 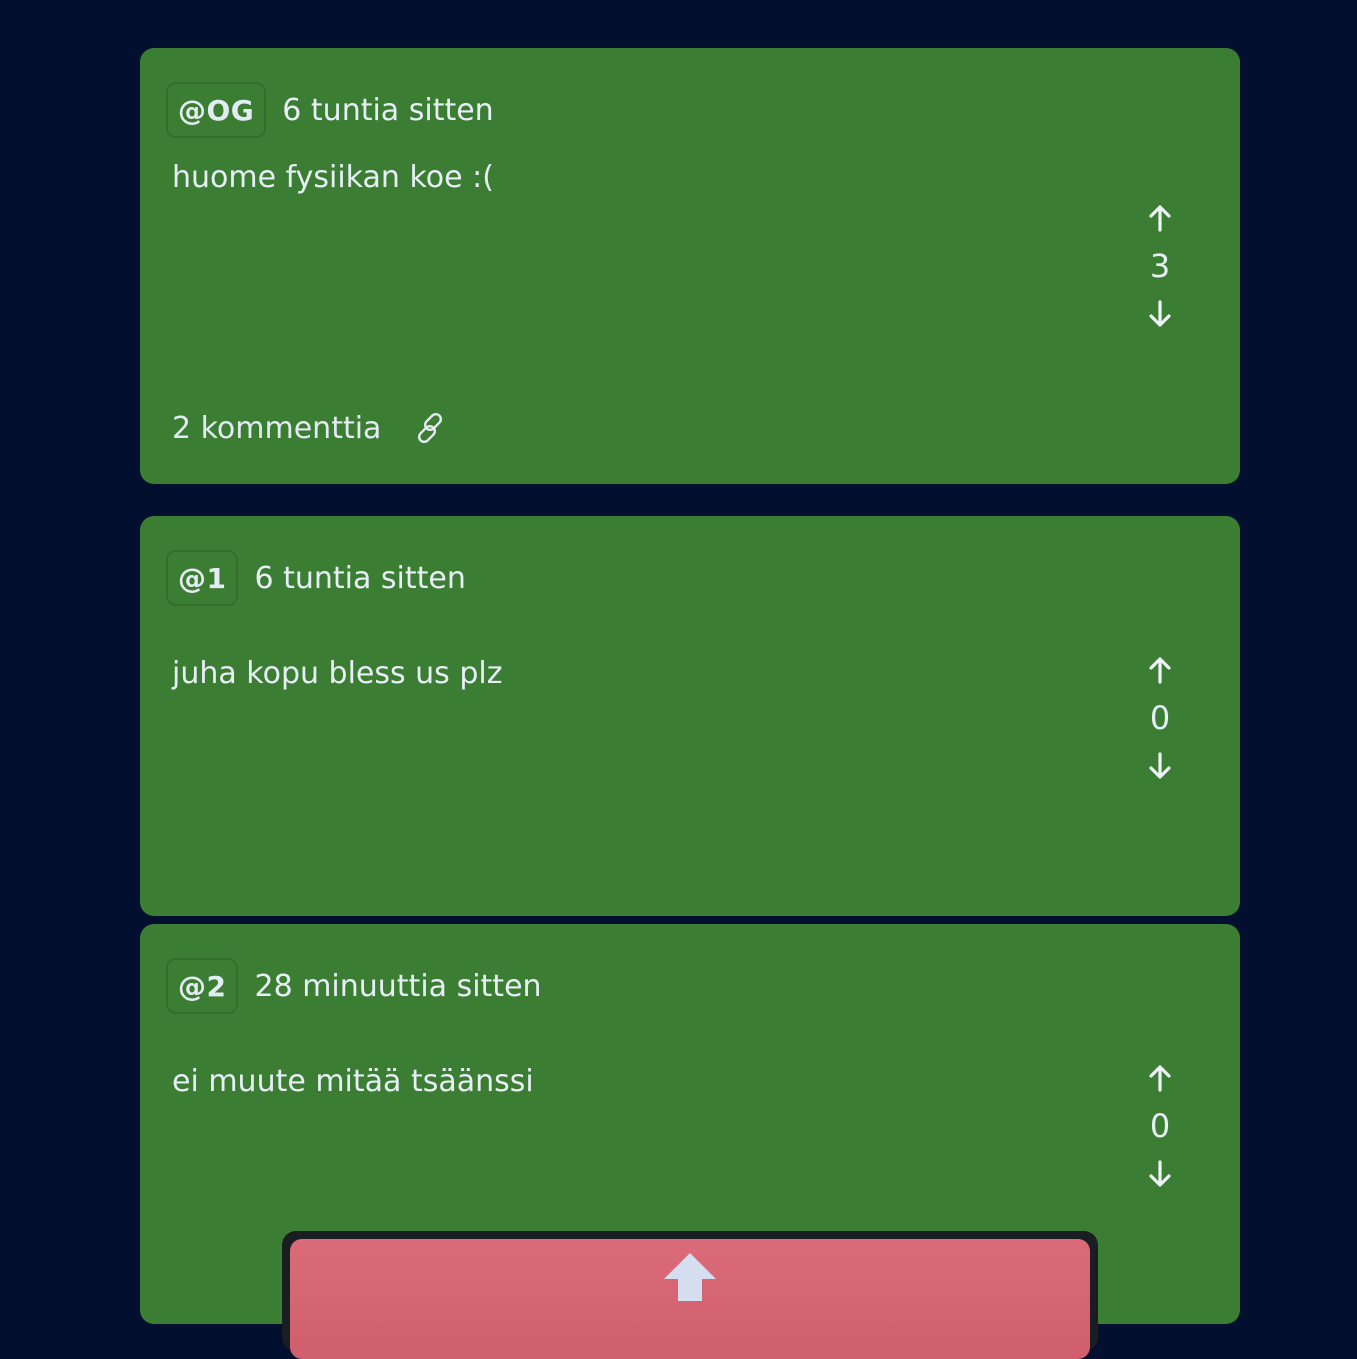 What do you see at coordinates (398, 986) in the screenshot?
I see `comment-timestamp: 28 minuuttia sitten` at bounding box center [398, 986].